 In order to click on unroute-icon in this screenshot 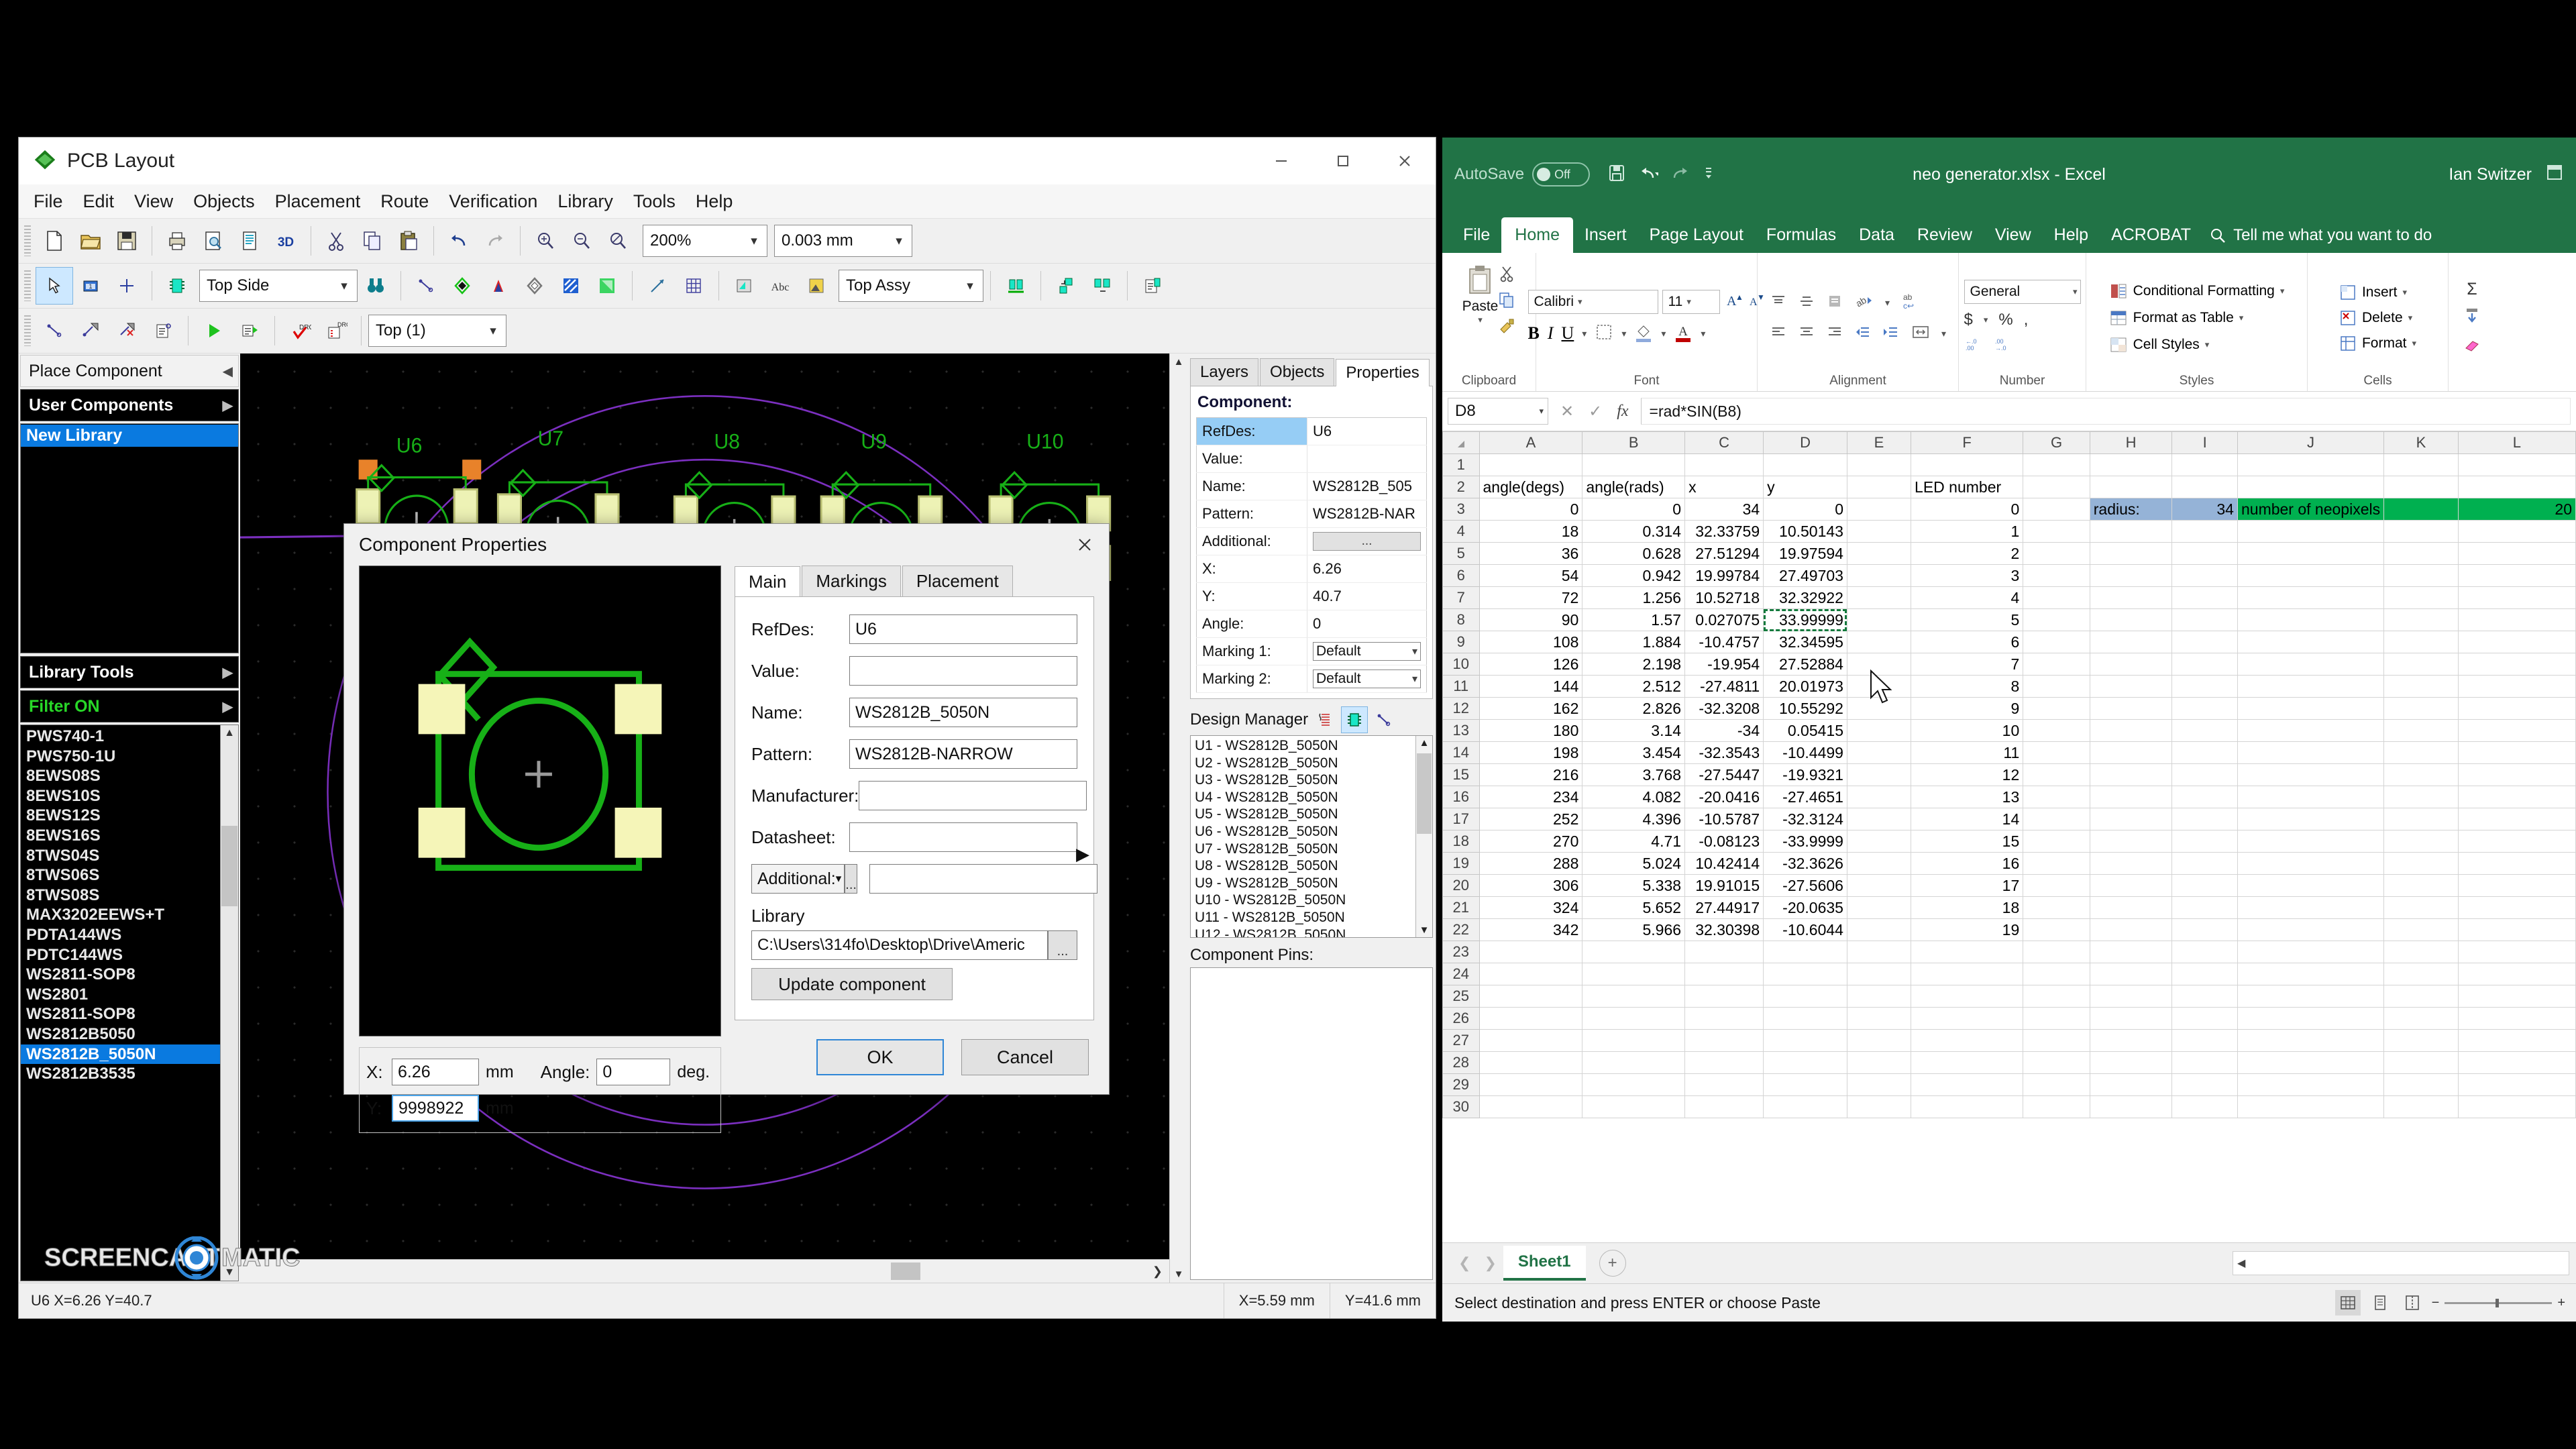, I will do `click(127, 331)`.